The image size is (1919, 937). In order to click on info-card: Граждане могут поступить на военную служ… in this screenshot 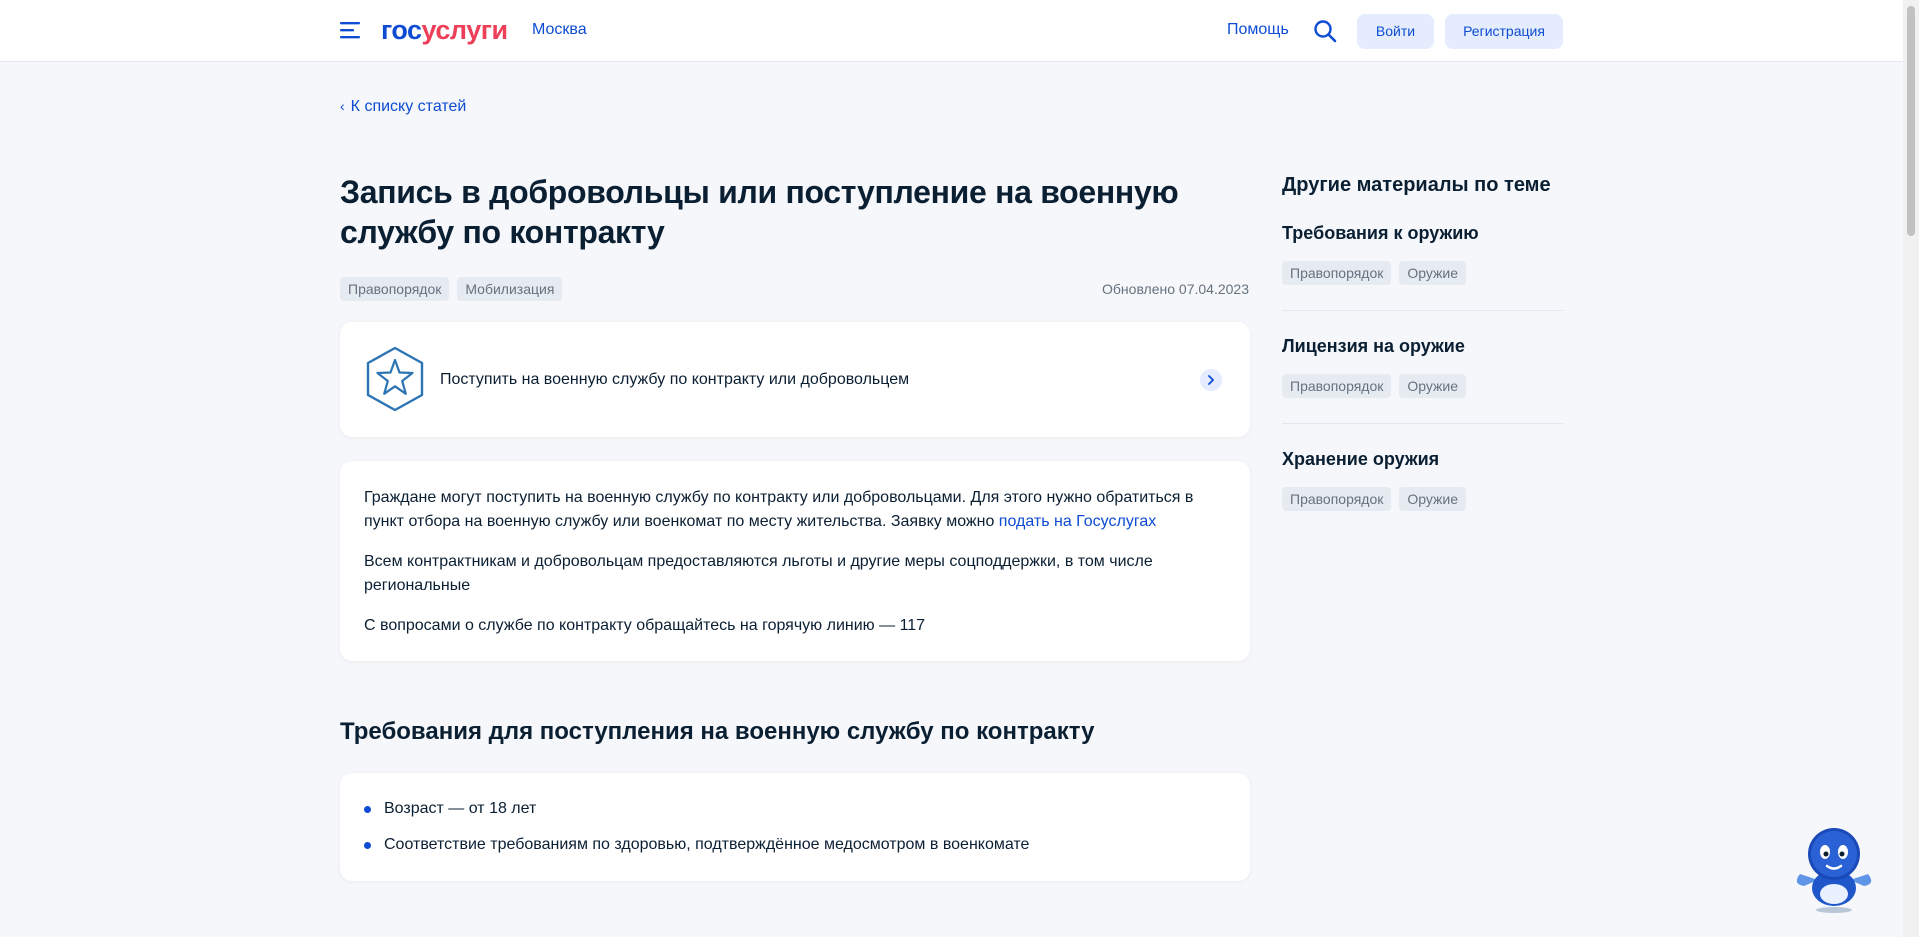, I will do `click(795, 561)`.